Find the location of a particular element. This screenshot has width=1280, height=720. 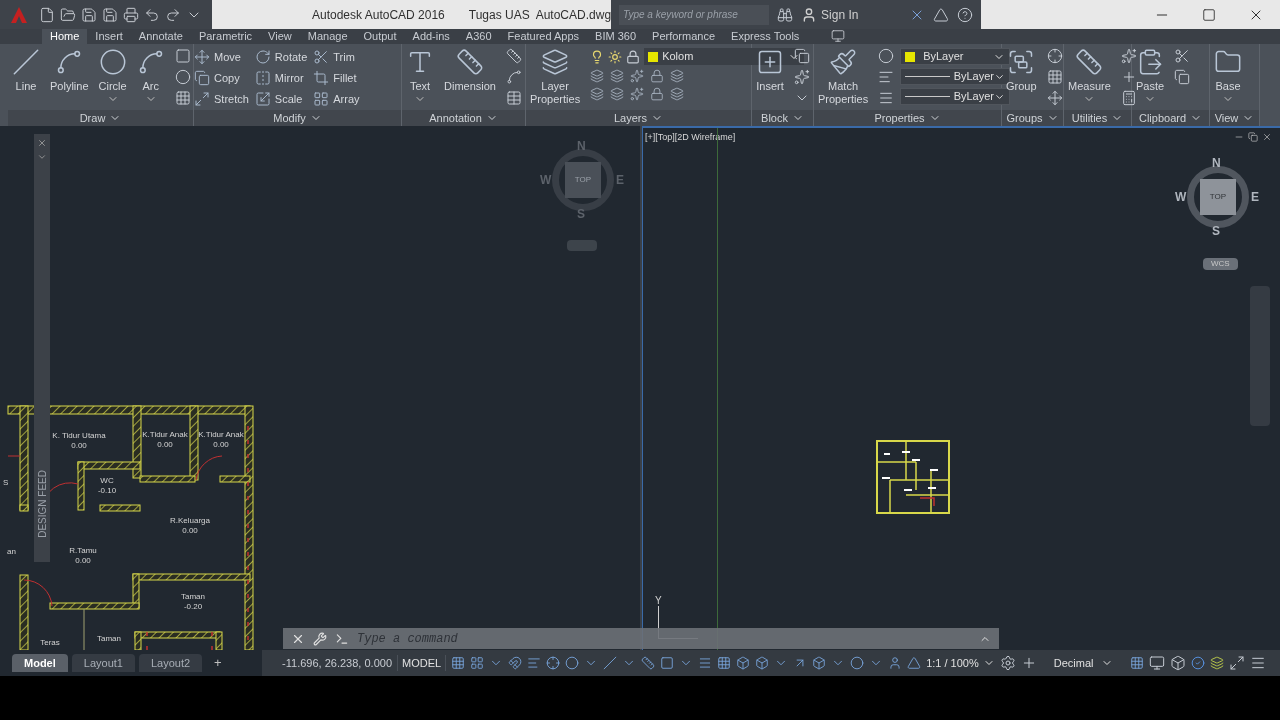

ribbon-tool-button: Rotate is located at coordinates (283, 57).